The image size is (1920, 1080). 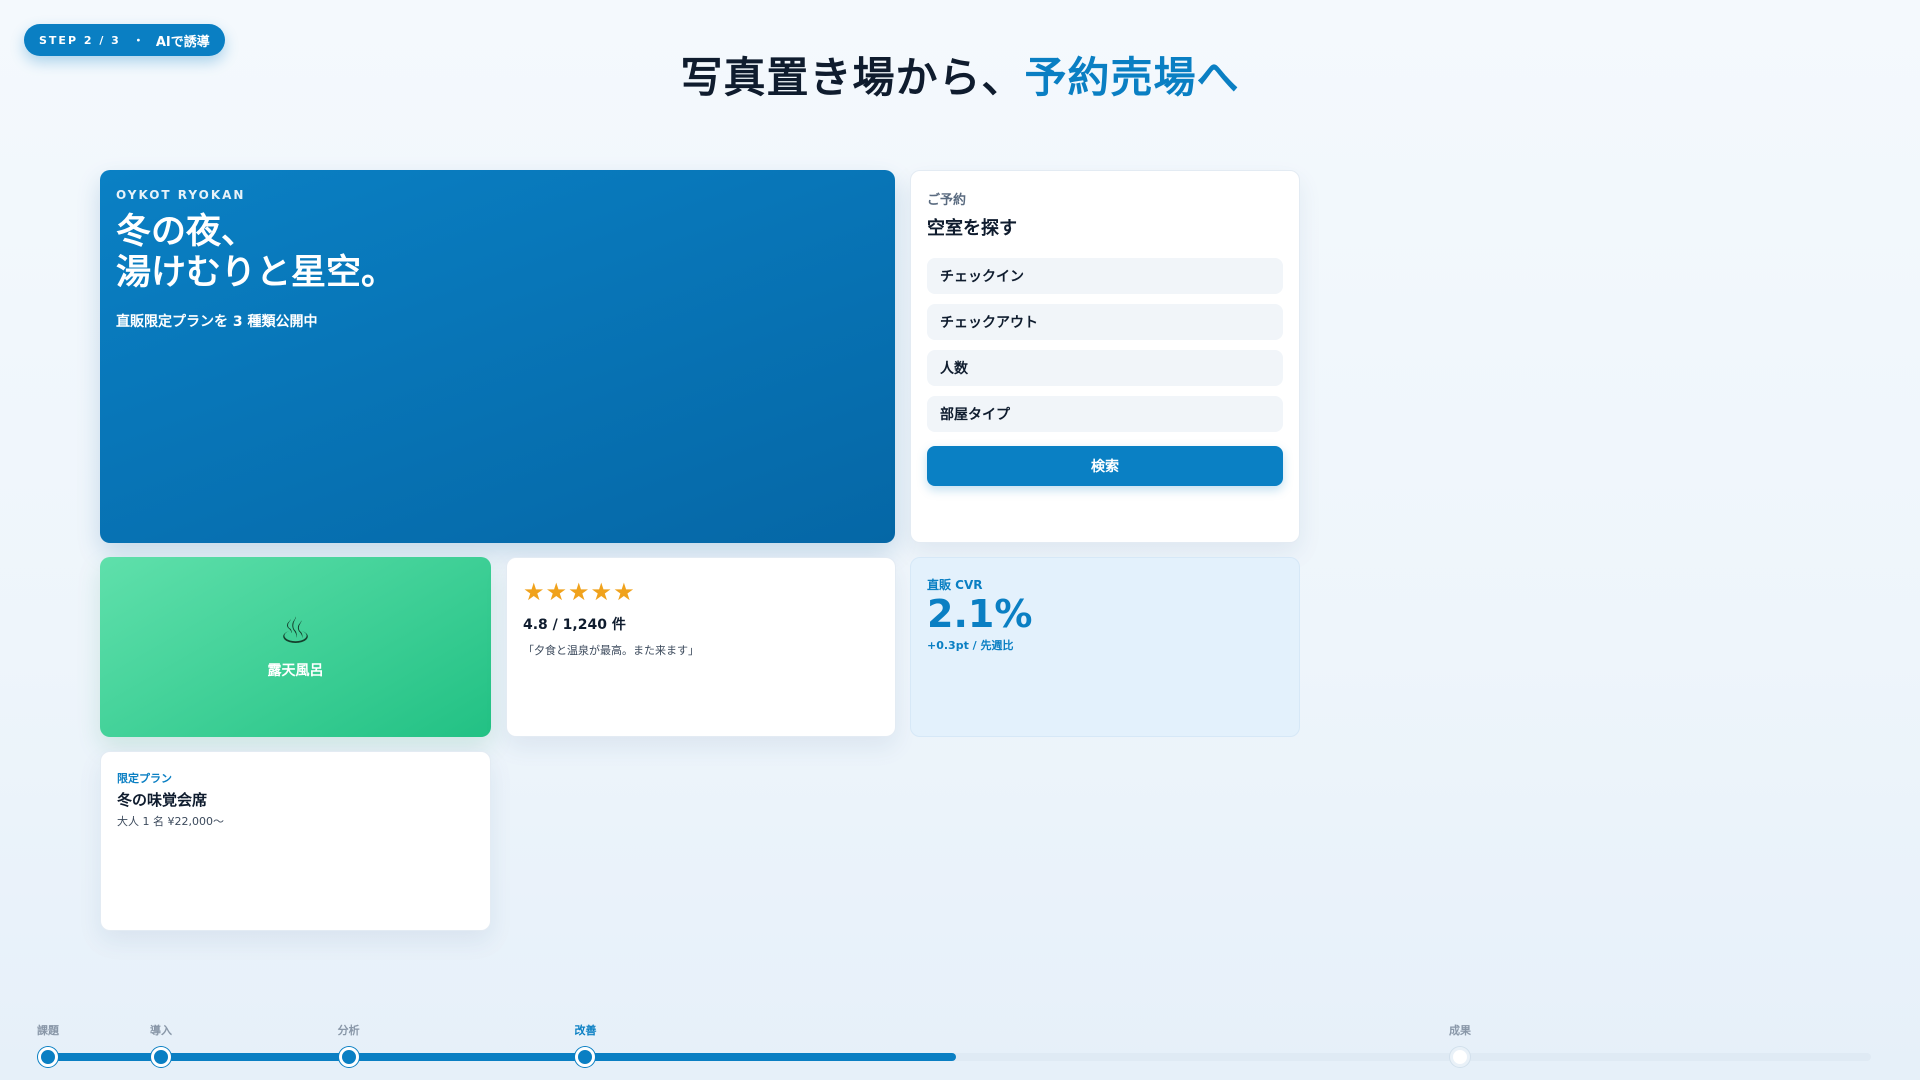 I want to click on page-headline: 写真置き場から、予約売場へ, so click(x=960, y=74).